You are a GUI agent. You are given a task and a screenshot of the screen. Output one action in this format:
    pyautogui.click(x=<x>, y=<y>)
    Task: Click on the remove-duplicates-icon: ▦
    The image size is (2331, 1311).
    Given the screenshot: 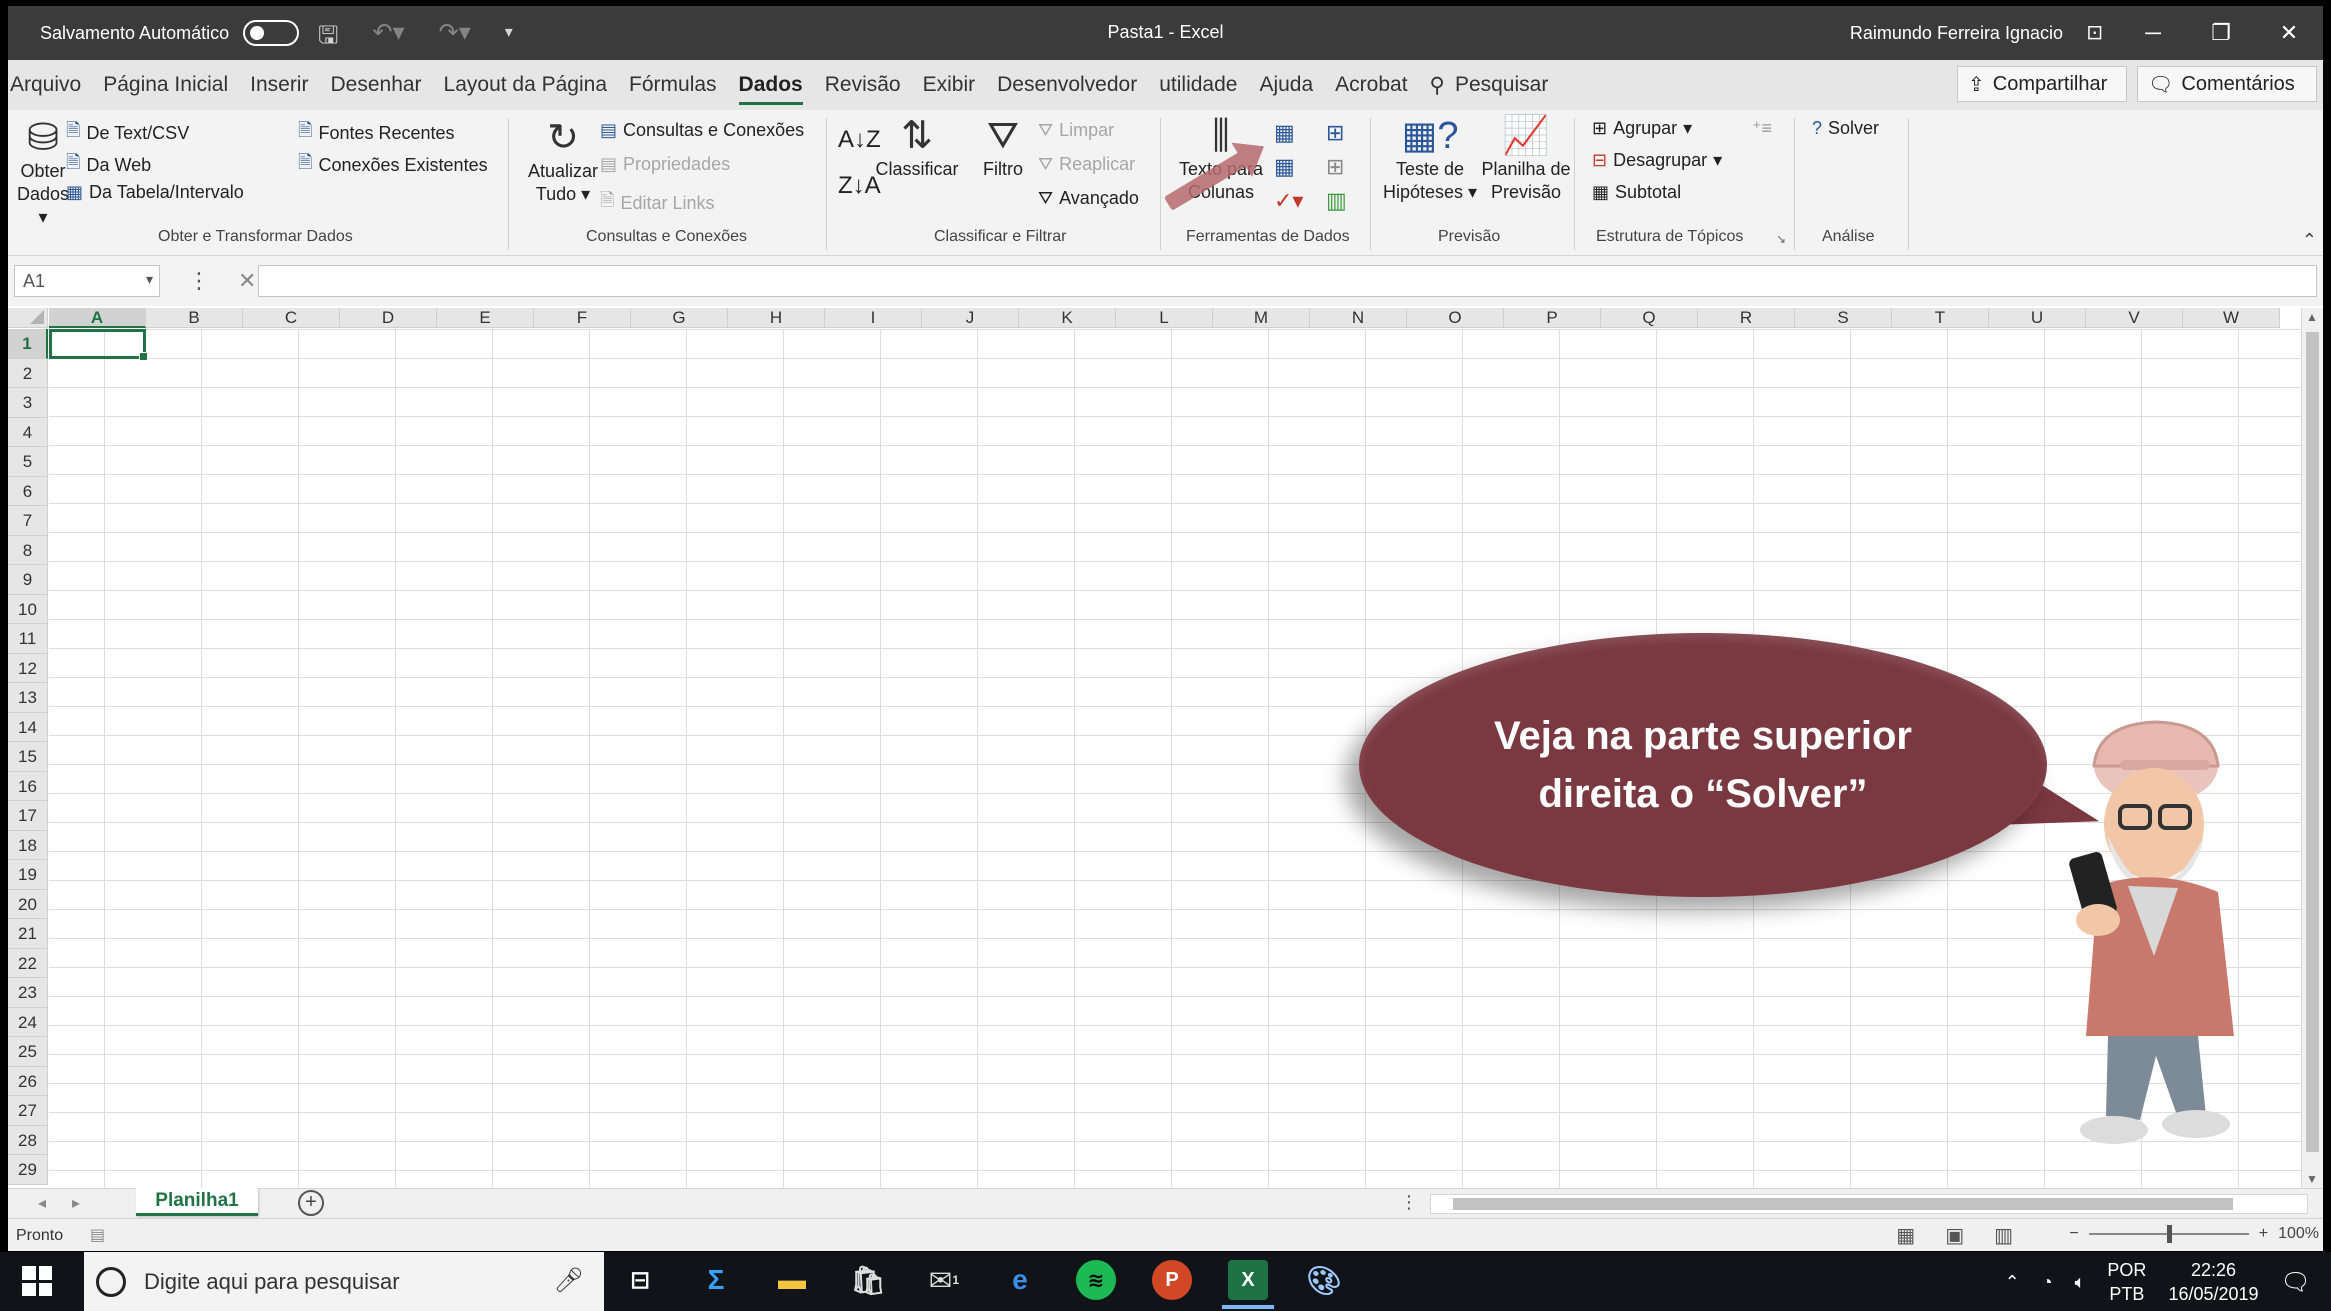 What is the action you would take?
    pyautogui.click(x=1284, y=167)
    